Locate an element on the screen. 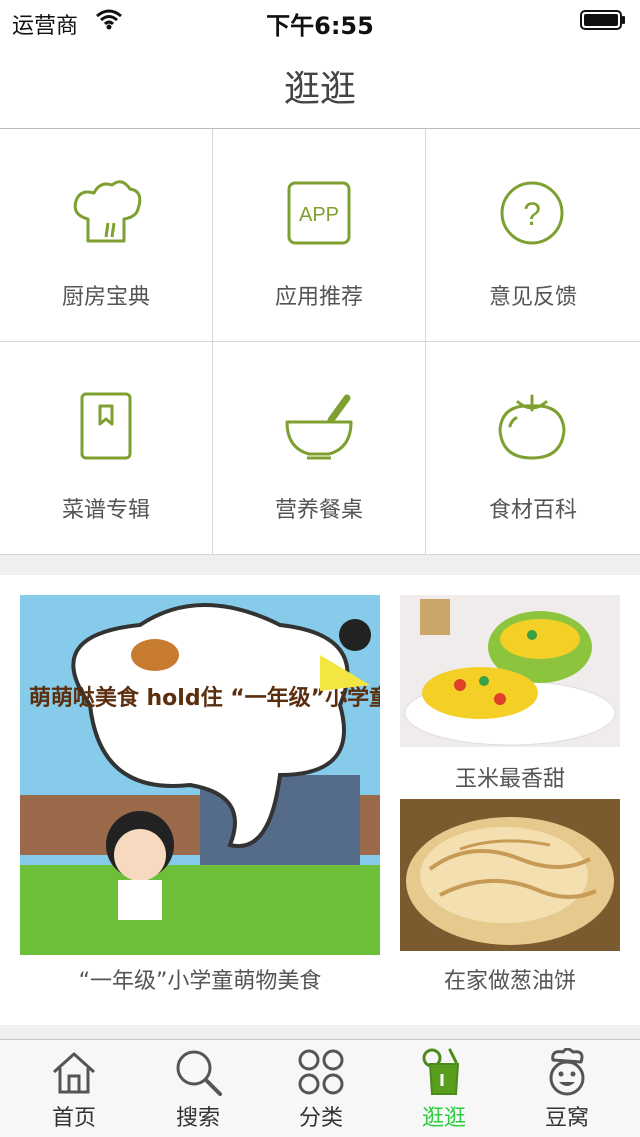 The height and width of the screenshot is (1137, 640). grid-item-feedback: ? 意见反馈 is located at coordinates (533, 235).